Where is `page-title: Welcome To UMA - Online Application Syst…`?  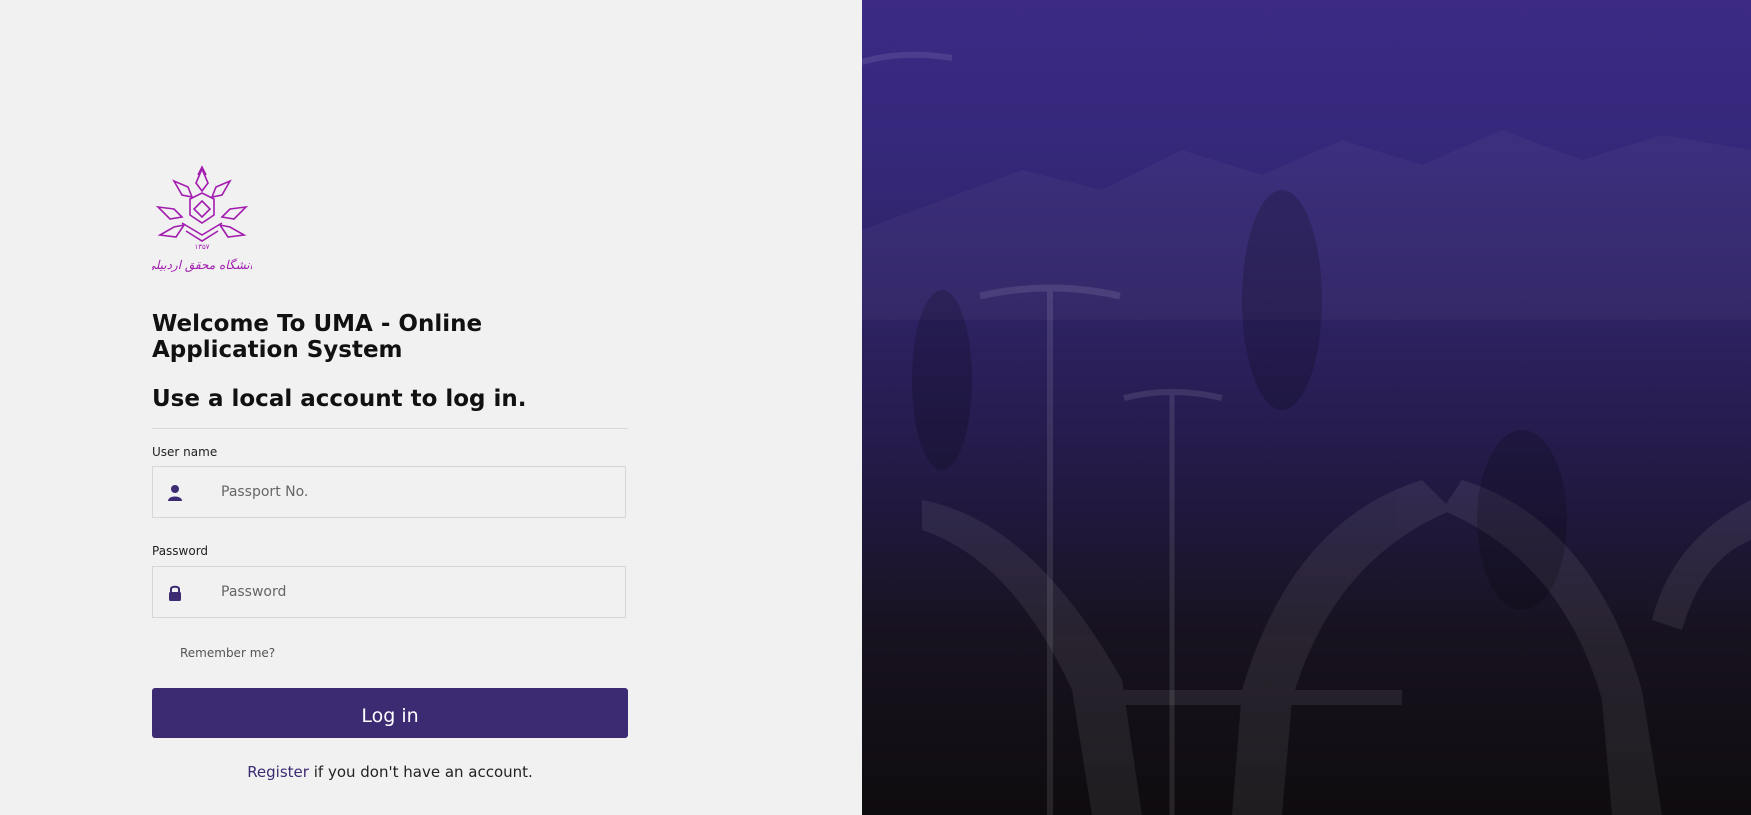
page-title: Welcome To UMA - Online Application Syst… is located at coordinates (317, 337).